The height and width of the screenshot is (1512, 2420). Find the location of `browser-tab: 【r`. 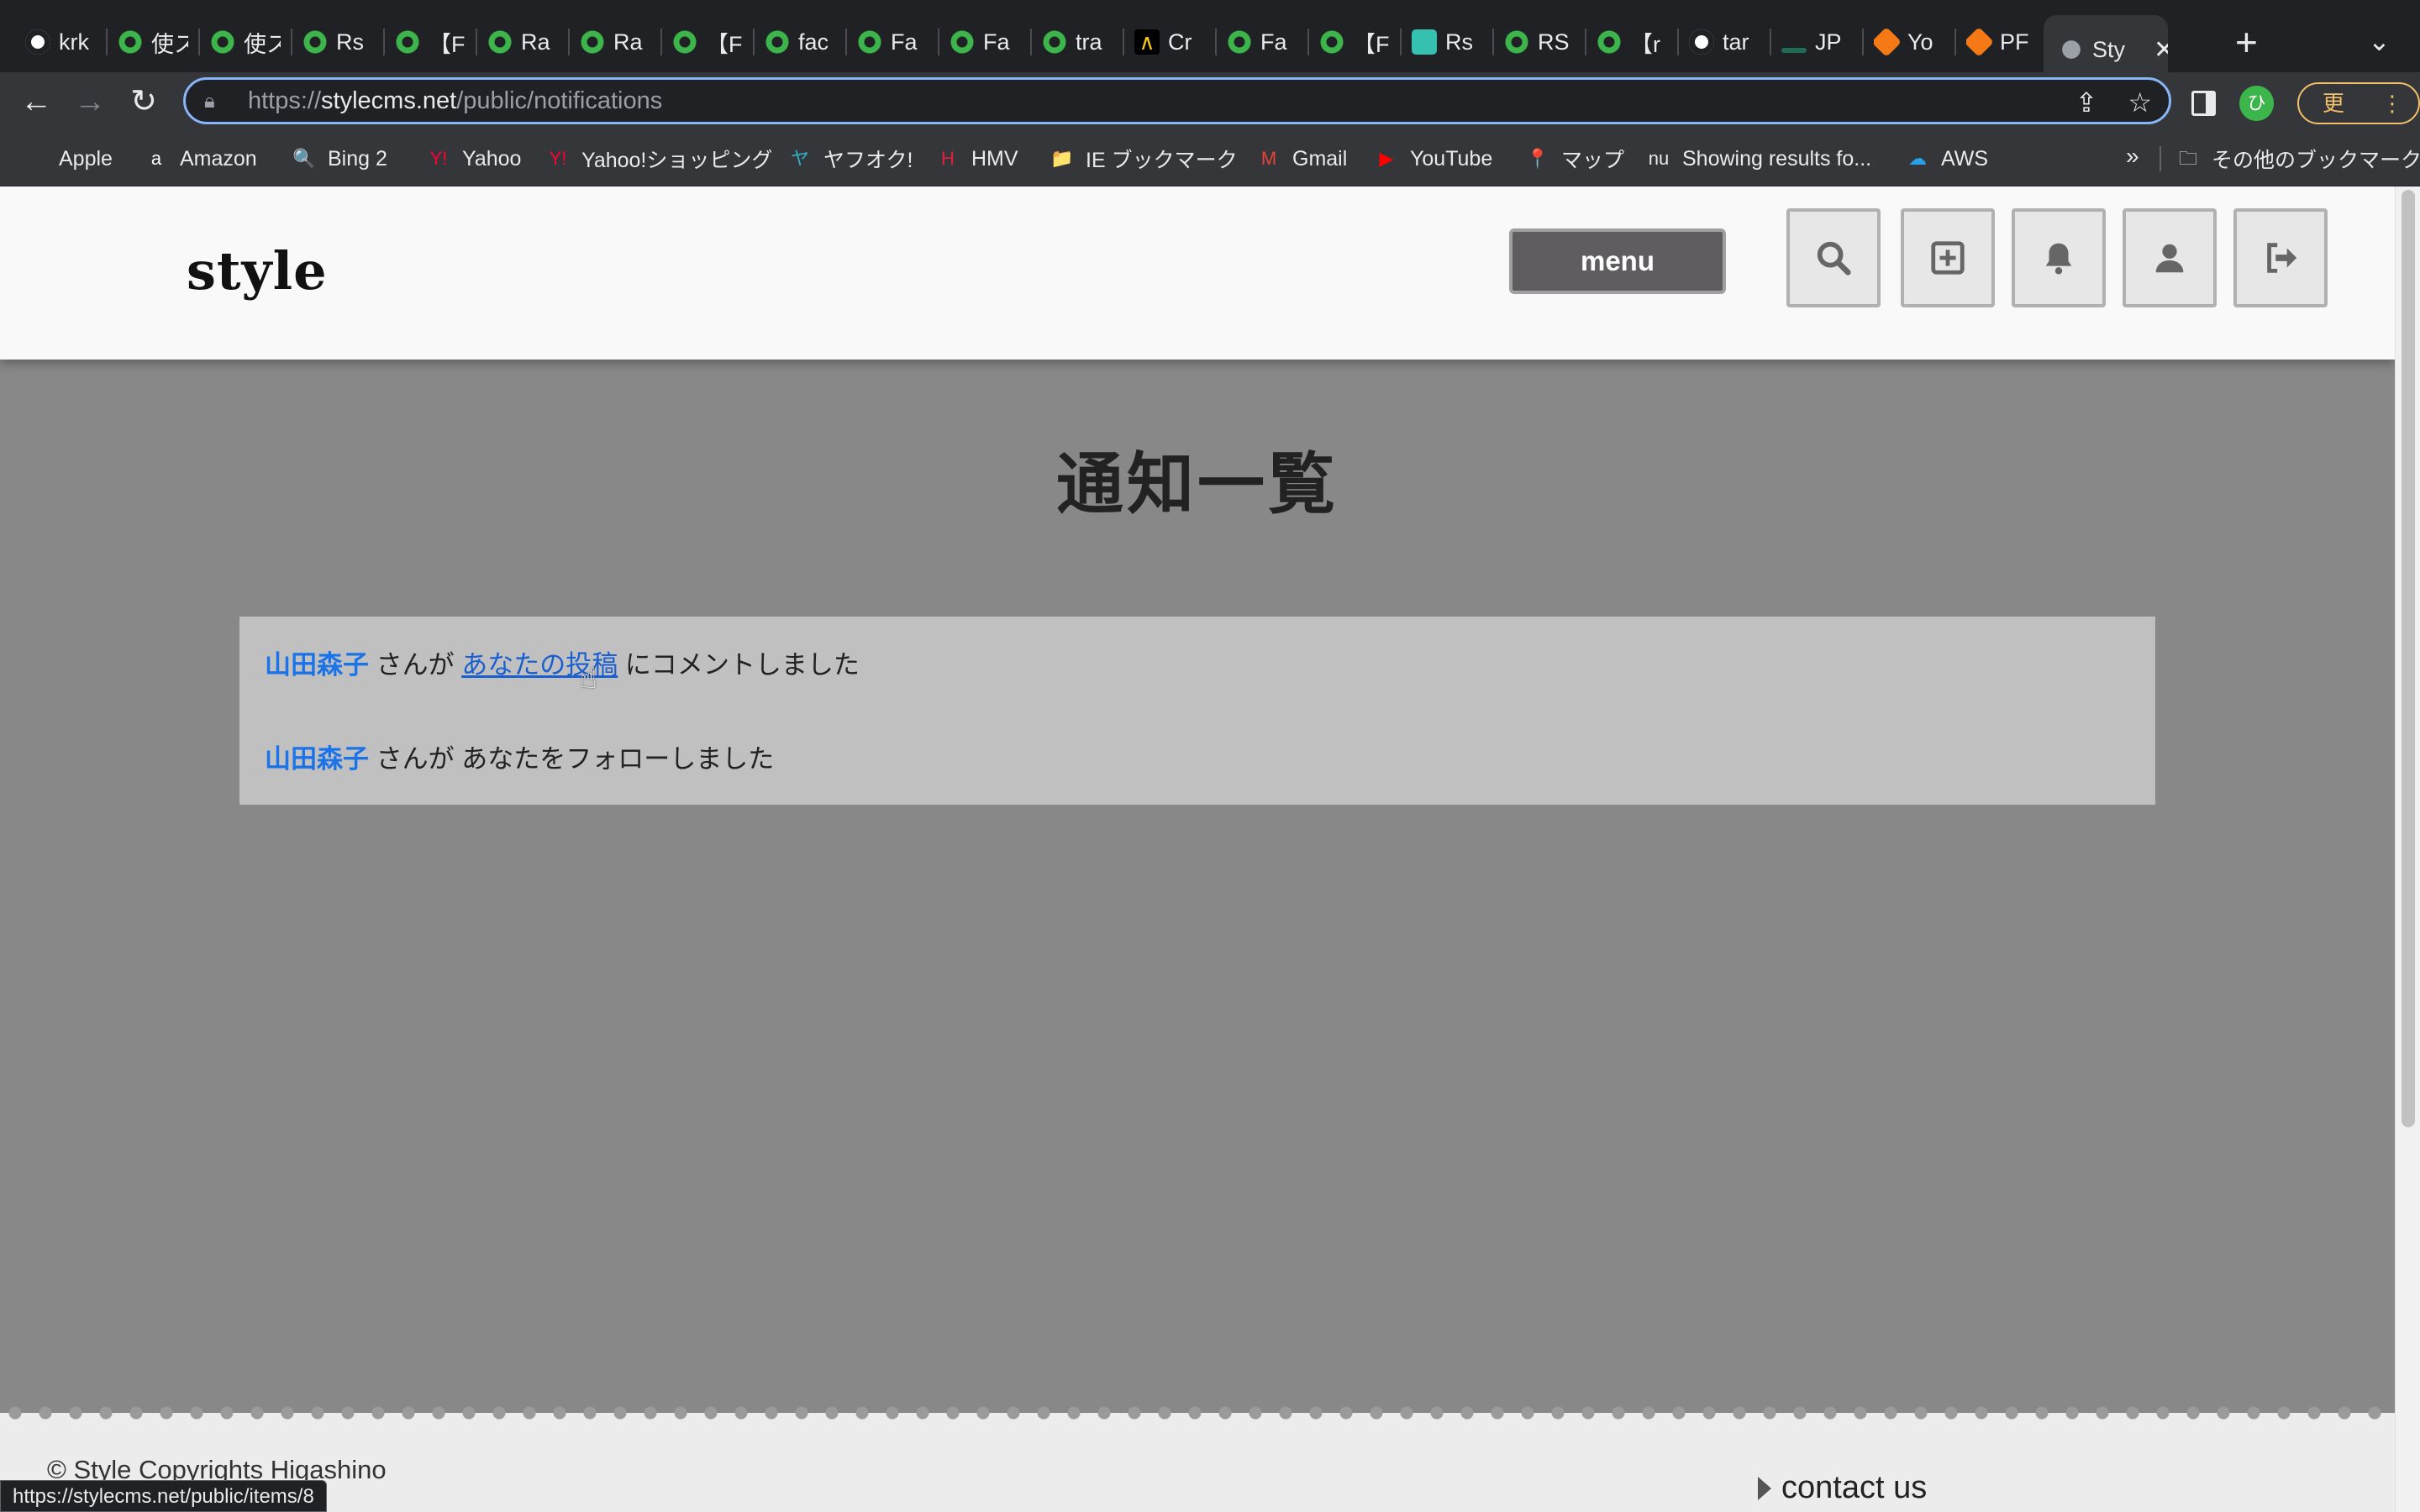

browser-tab: 【r is located at coordinates (1632, 42).